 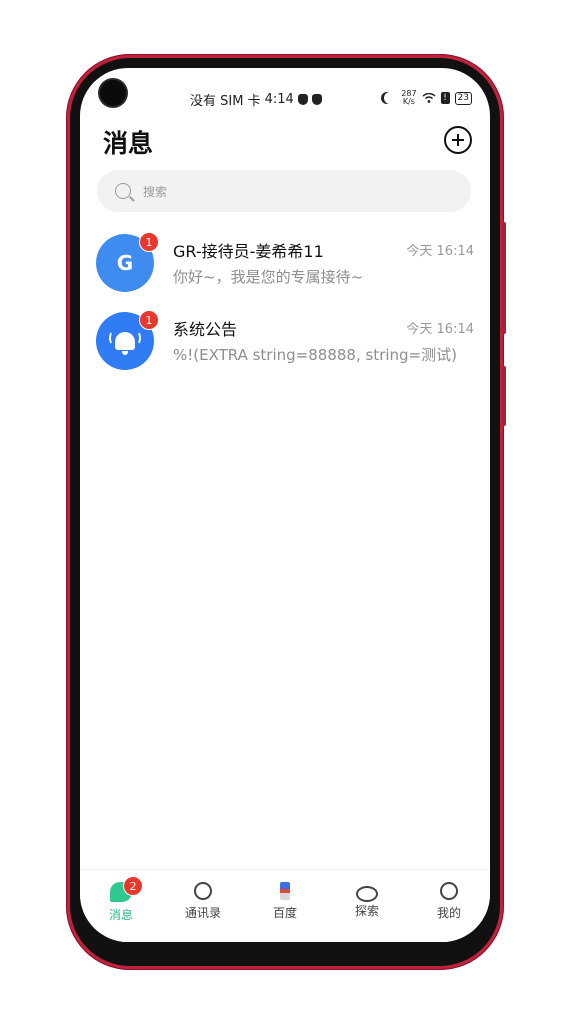 I want to click on nav-item-contacts: 通讯录, so click(x=203, y=895).